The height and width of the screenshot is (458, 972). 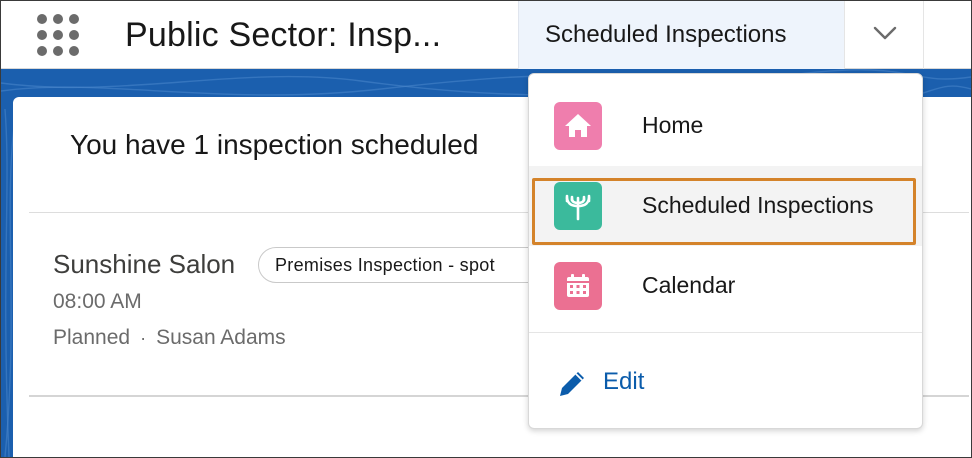 What do you see at coordinates (144, 264) in the screenshot?
I see `record-name-link: Sunshine Salon` at bounding box center [144, 264].